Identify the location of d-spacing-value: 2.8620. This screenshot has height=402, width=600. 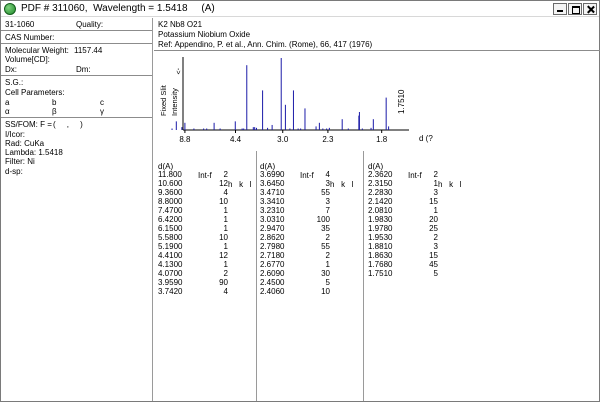
(272, 237).